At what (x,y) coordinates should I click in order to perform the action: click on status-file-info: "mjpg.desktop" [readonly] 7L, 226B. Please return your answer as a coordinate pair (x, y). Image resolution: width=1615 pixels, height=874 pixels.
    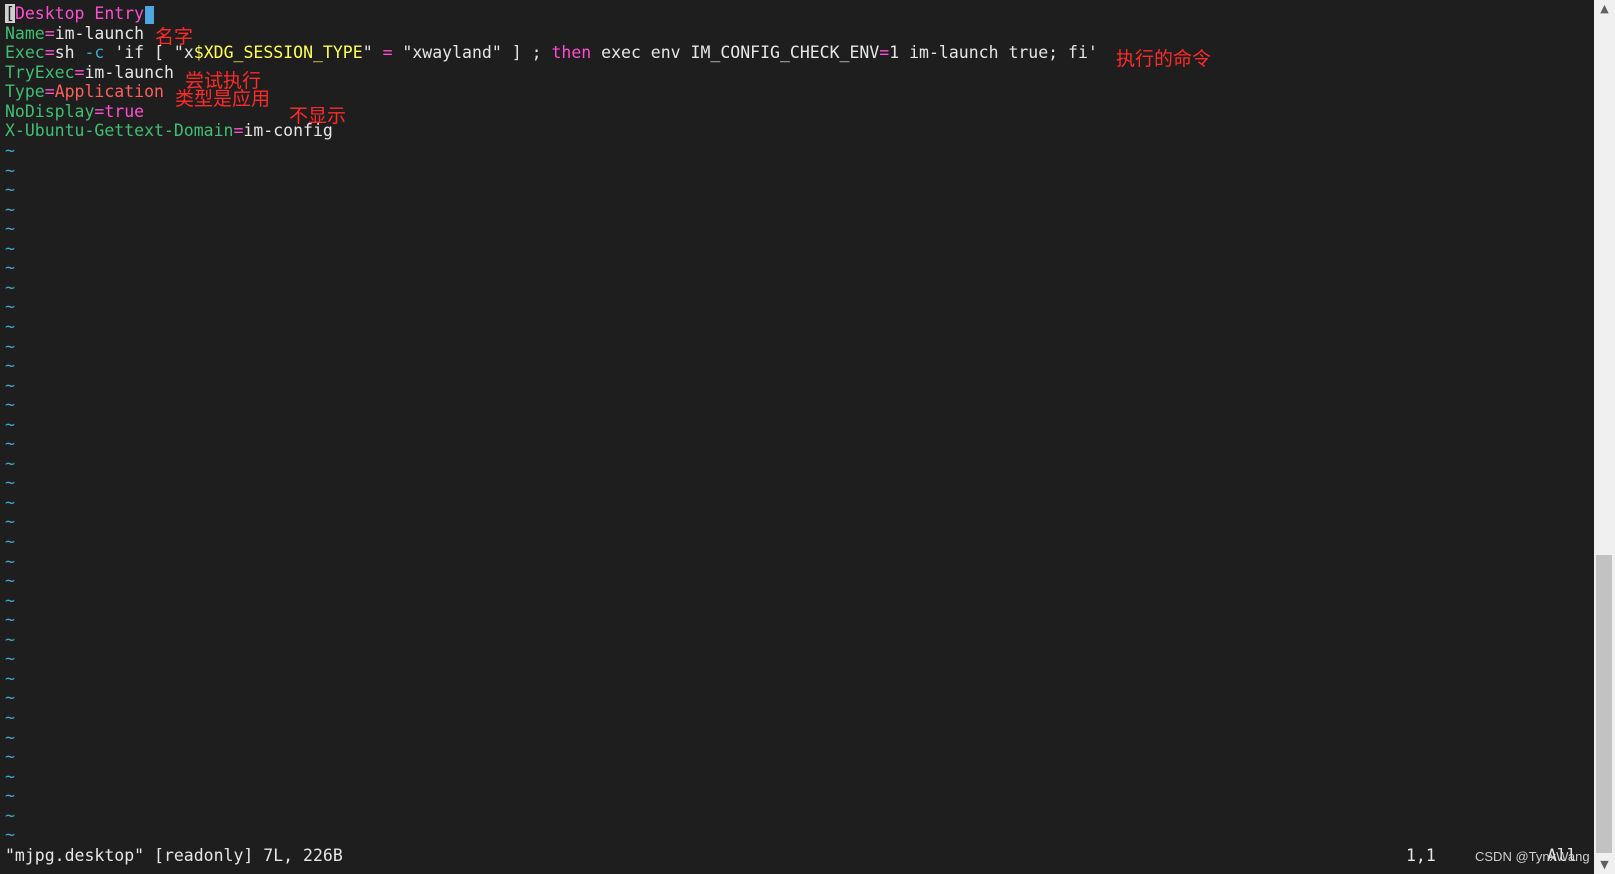
    Looking at the image, I should click on (174, 855).